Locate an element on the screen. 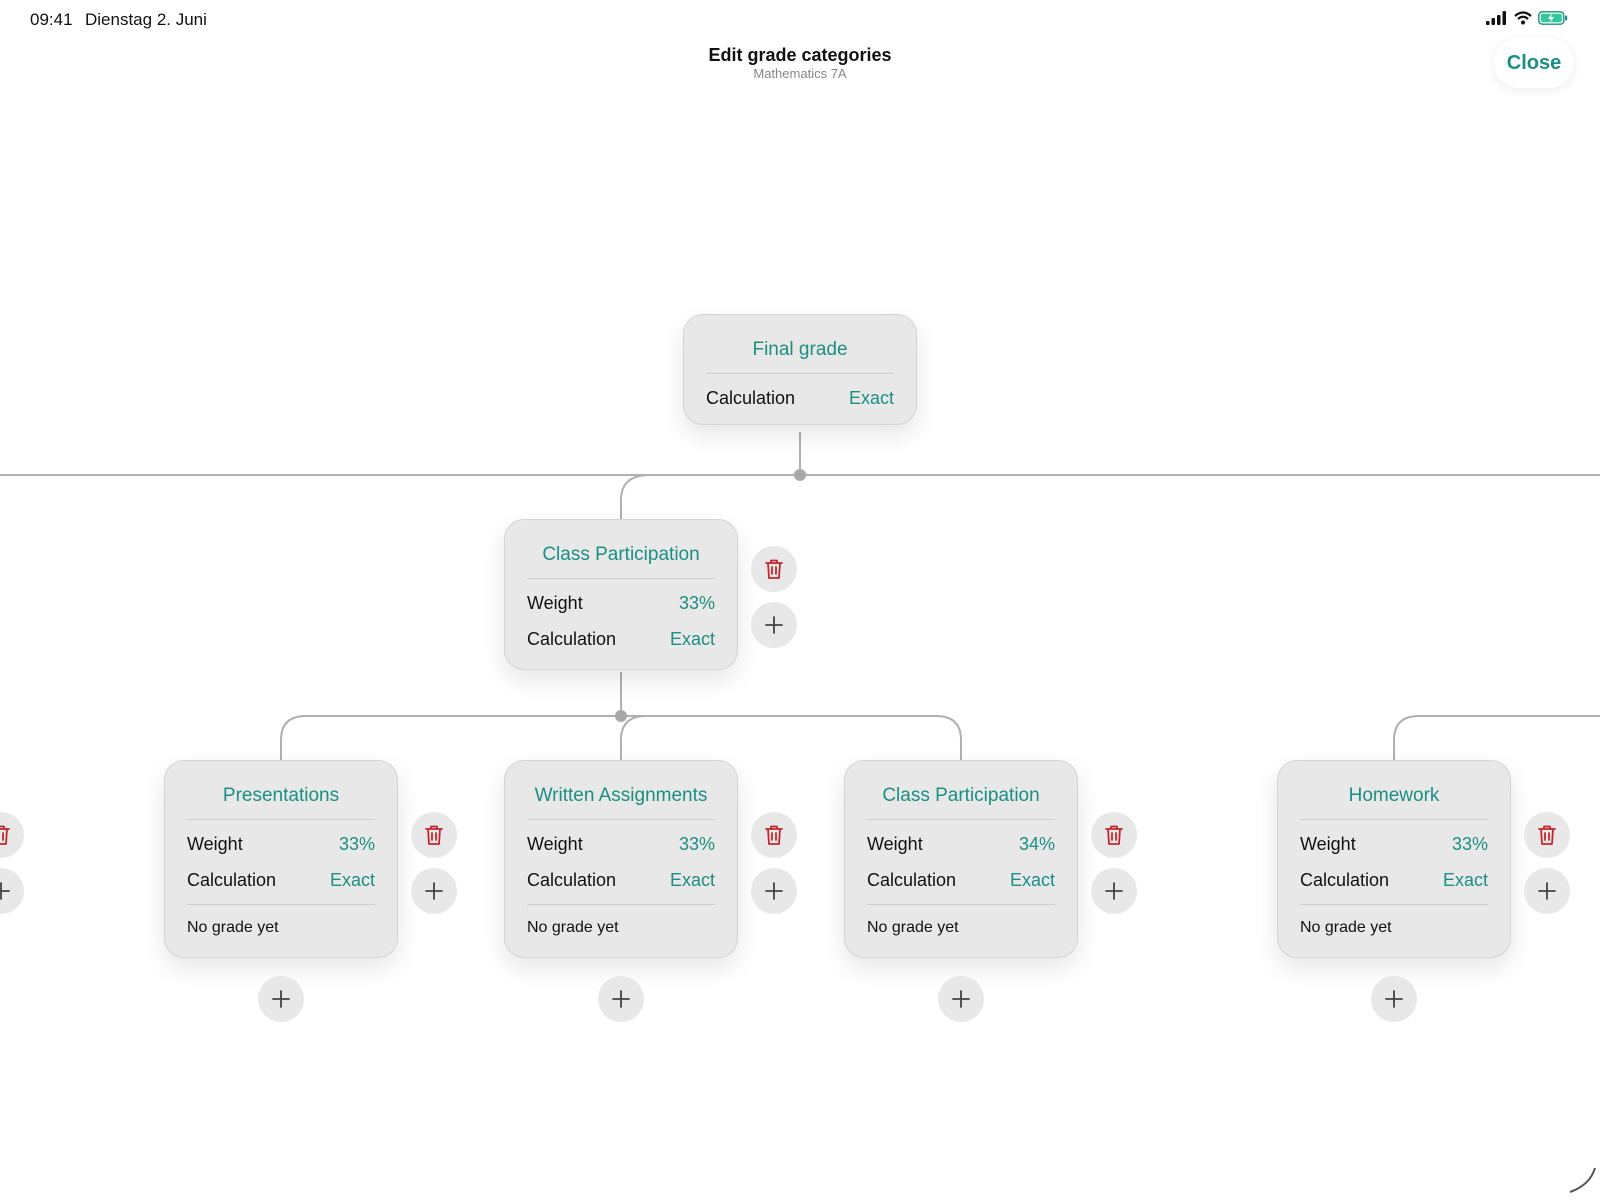 The image size is (1600, 1200). card-title: Presentations is located at coordinates (281, 790).